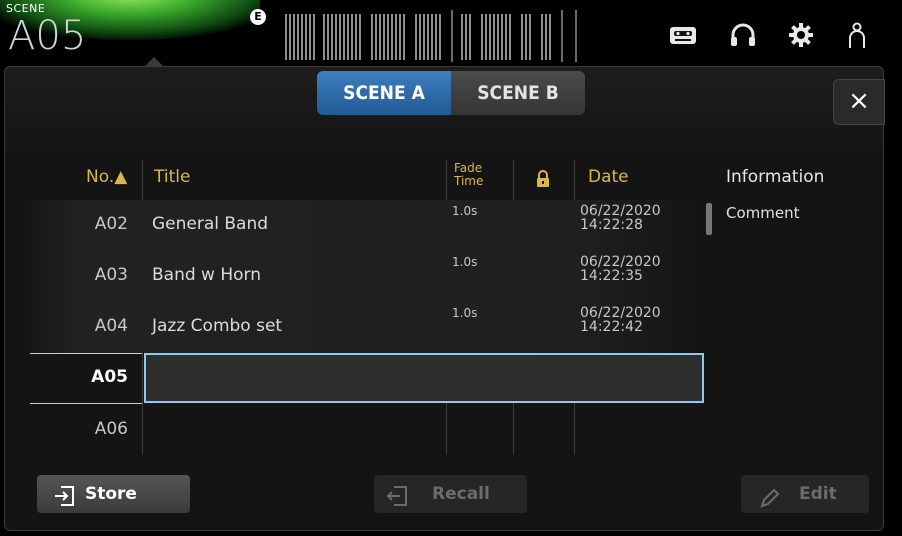 The image size is (902, 536). I want to click on table-row: A03 Band w Horn 1.0s 06/22/2020 14:22:35, so click(364, 276).